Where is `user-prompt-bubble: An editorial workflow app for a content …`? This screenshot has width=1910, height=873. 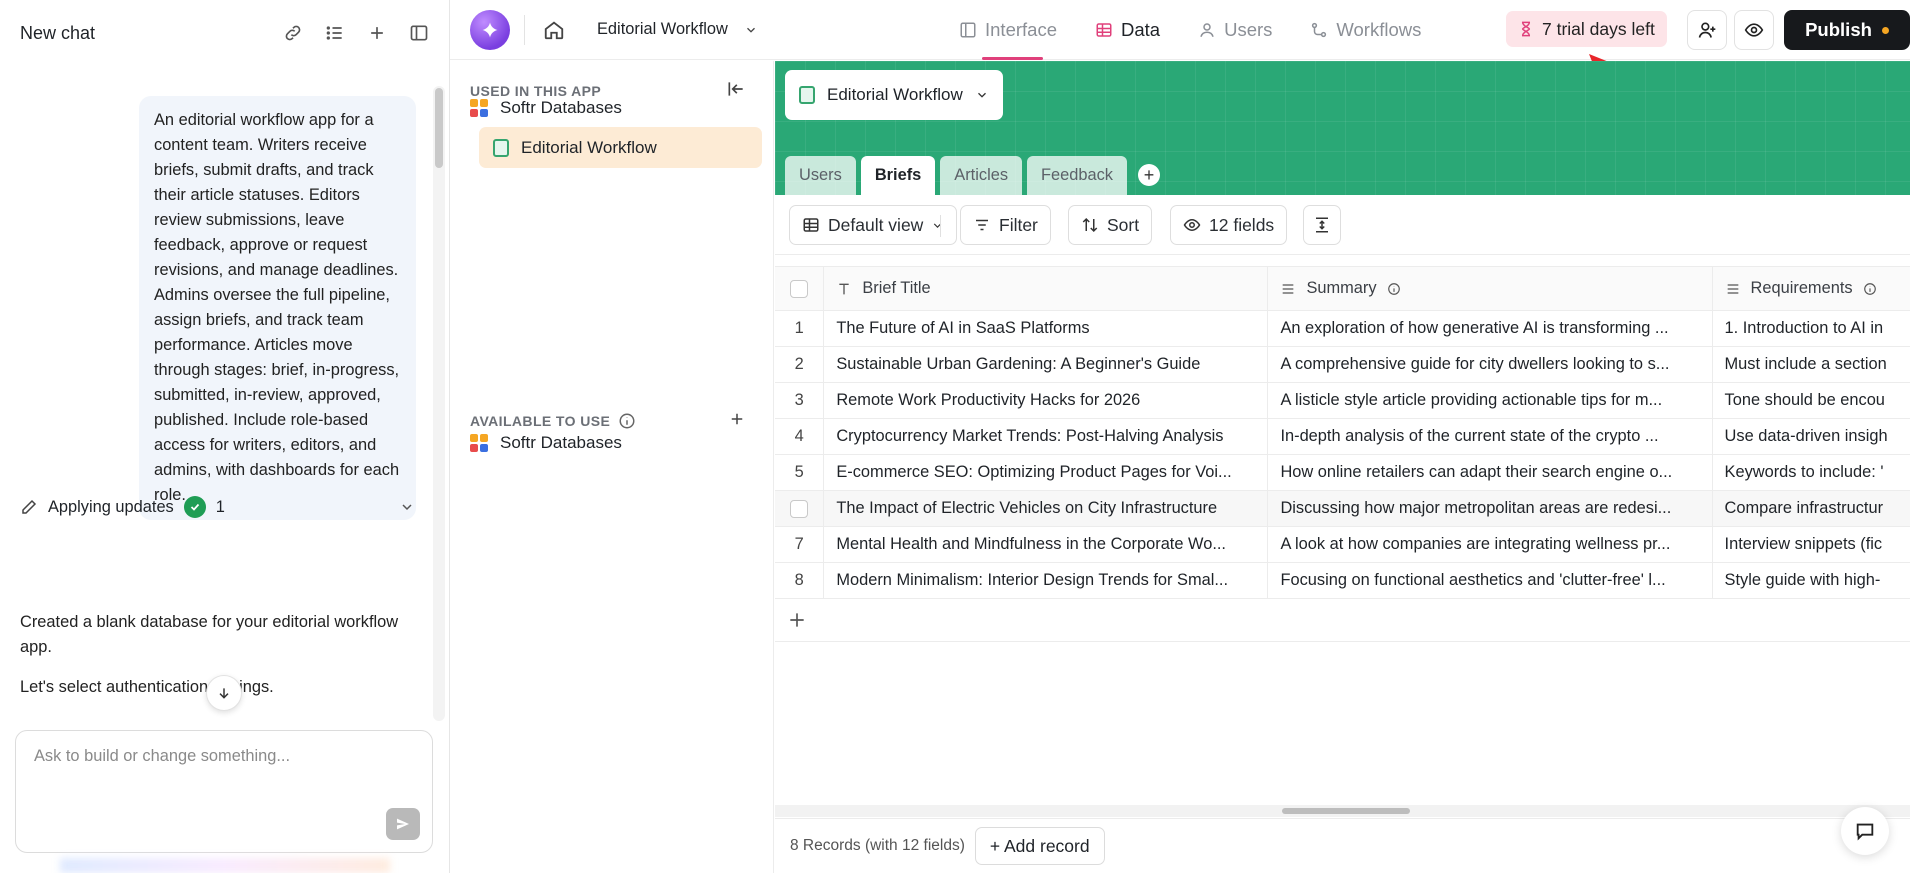
user-prompt-bubble: An editorial workflow app for a content … is located at coordinates (277, 308).